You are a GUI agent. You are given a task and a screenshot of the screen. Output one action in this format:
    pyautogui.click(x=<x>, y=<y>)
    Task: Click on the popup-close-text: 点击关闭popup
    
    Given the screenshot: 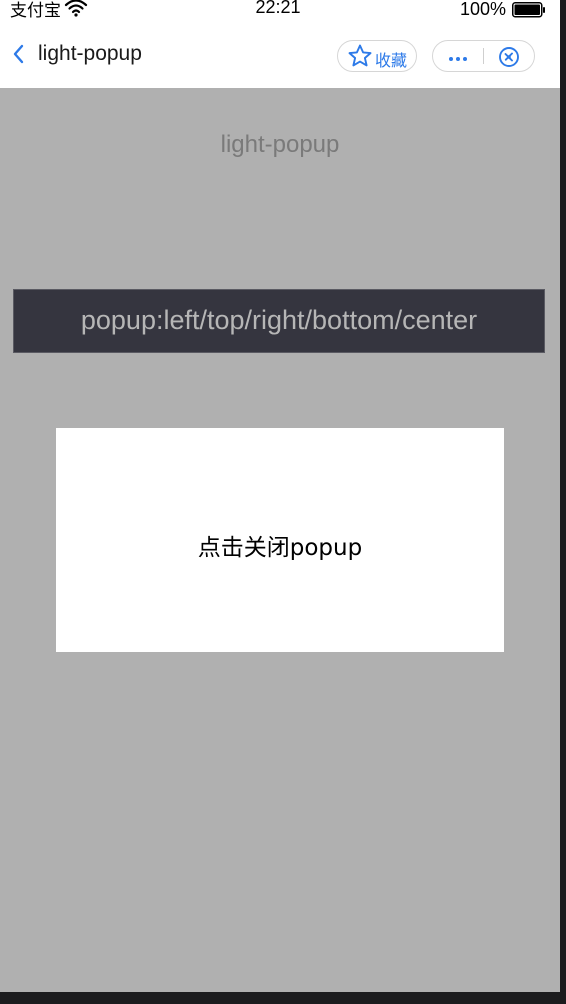 What is the action you would take?
    pyautogui.click(x=280, y=545)
    